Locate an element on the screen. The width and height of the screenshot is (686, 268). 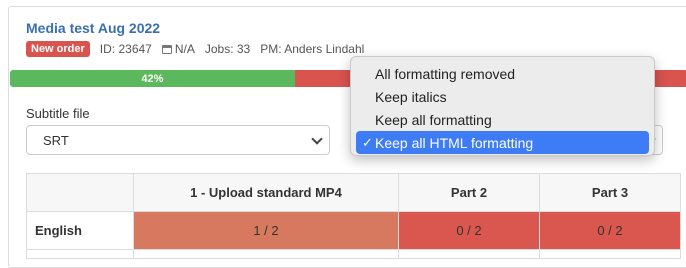
table-header-row: 1 - Upload standard MP4 Part 2 Part 3 is located at coordinates (353, 192).